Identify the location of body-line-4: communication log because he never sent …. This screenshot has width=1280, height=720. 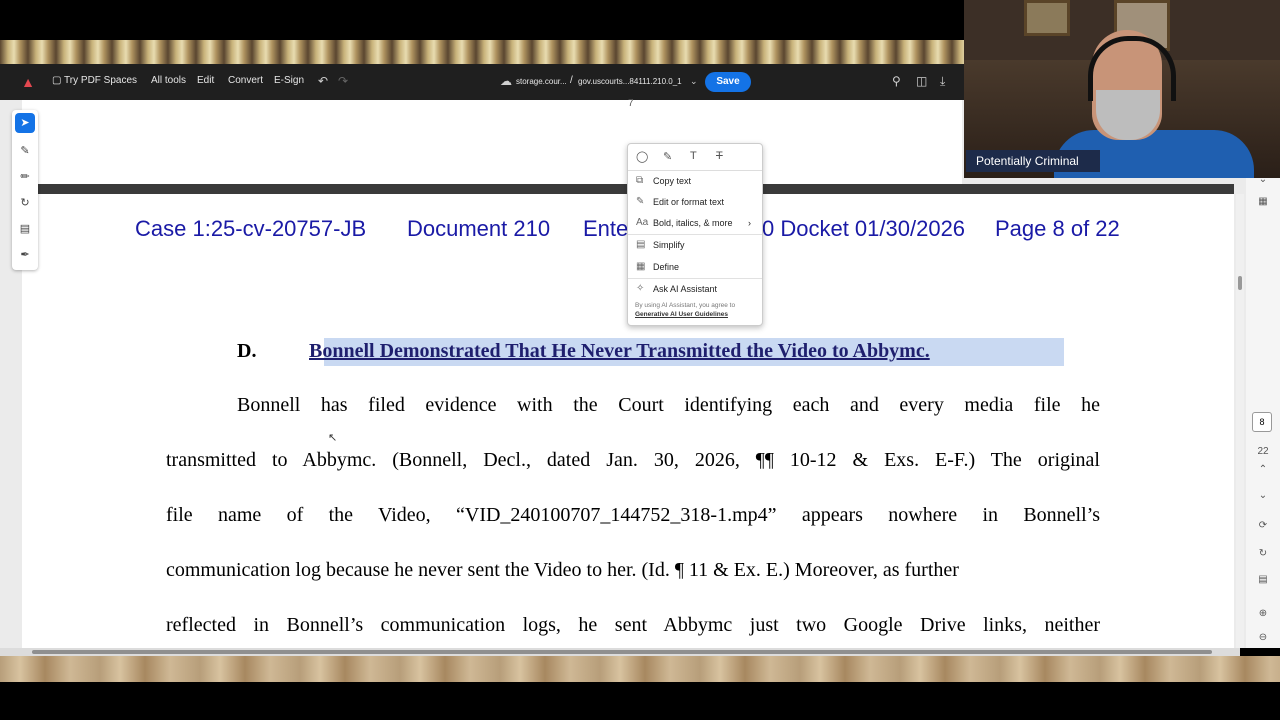
(562, 570).